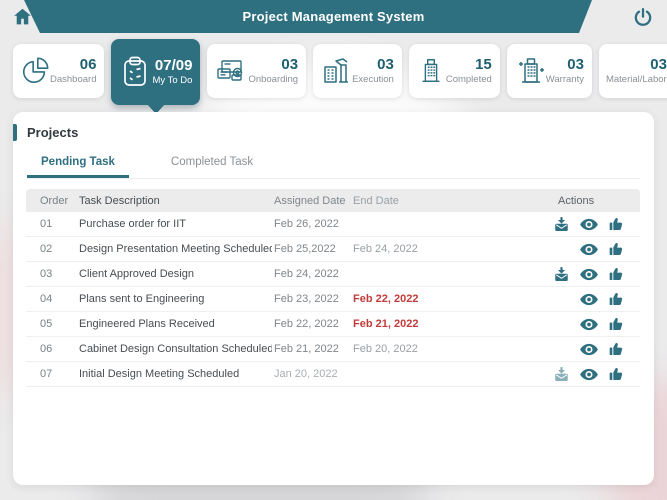 This screenshot has width=667, height=500. What do you see at coordinates (46, 224) in the screenshot?
I see `task-order: 01` at bounding box center [46, 224].